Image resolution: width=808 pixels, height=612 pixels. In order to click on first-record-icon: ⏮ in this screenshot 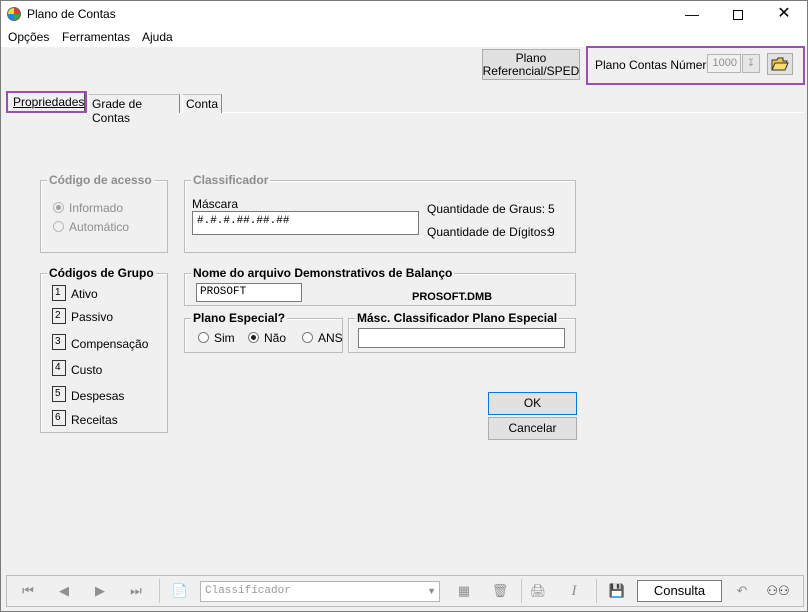, I will do `click(28, 590)`.